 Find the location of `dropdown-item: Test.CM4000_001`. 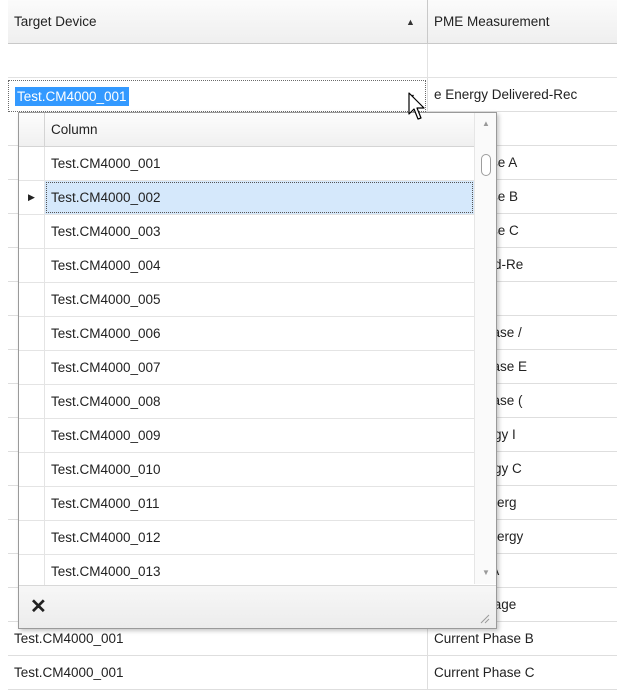

dropdown-item: Test.CM4000_001 is located at coordinates (246, 164).